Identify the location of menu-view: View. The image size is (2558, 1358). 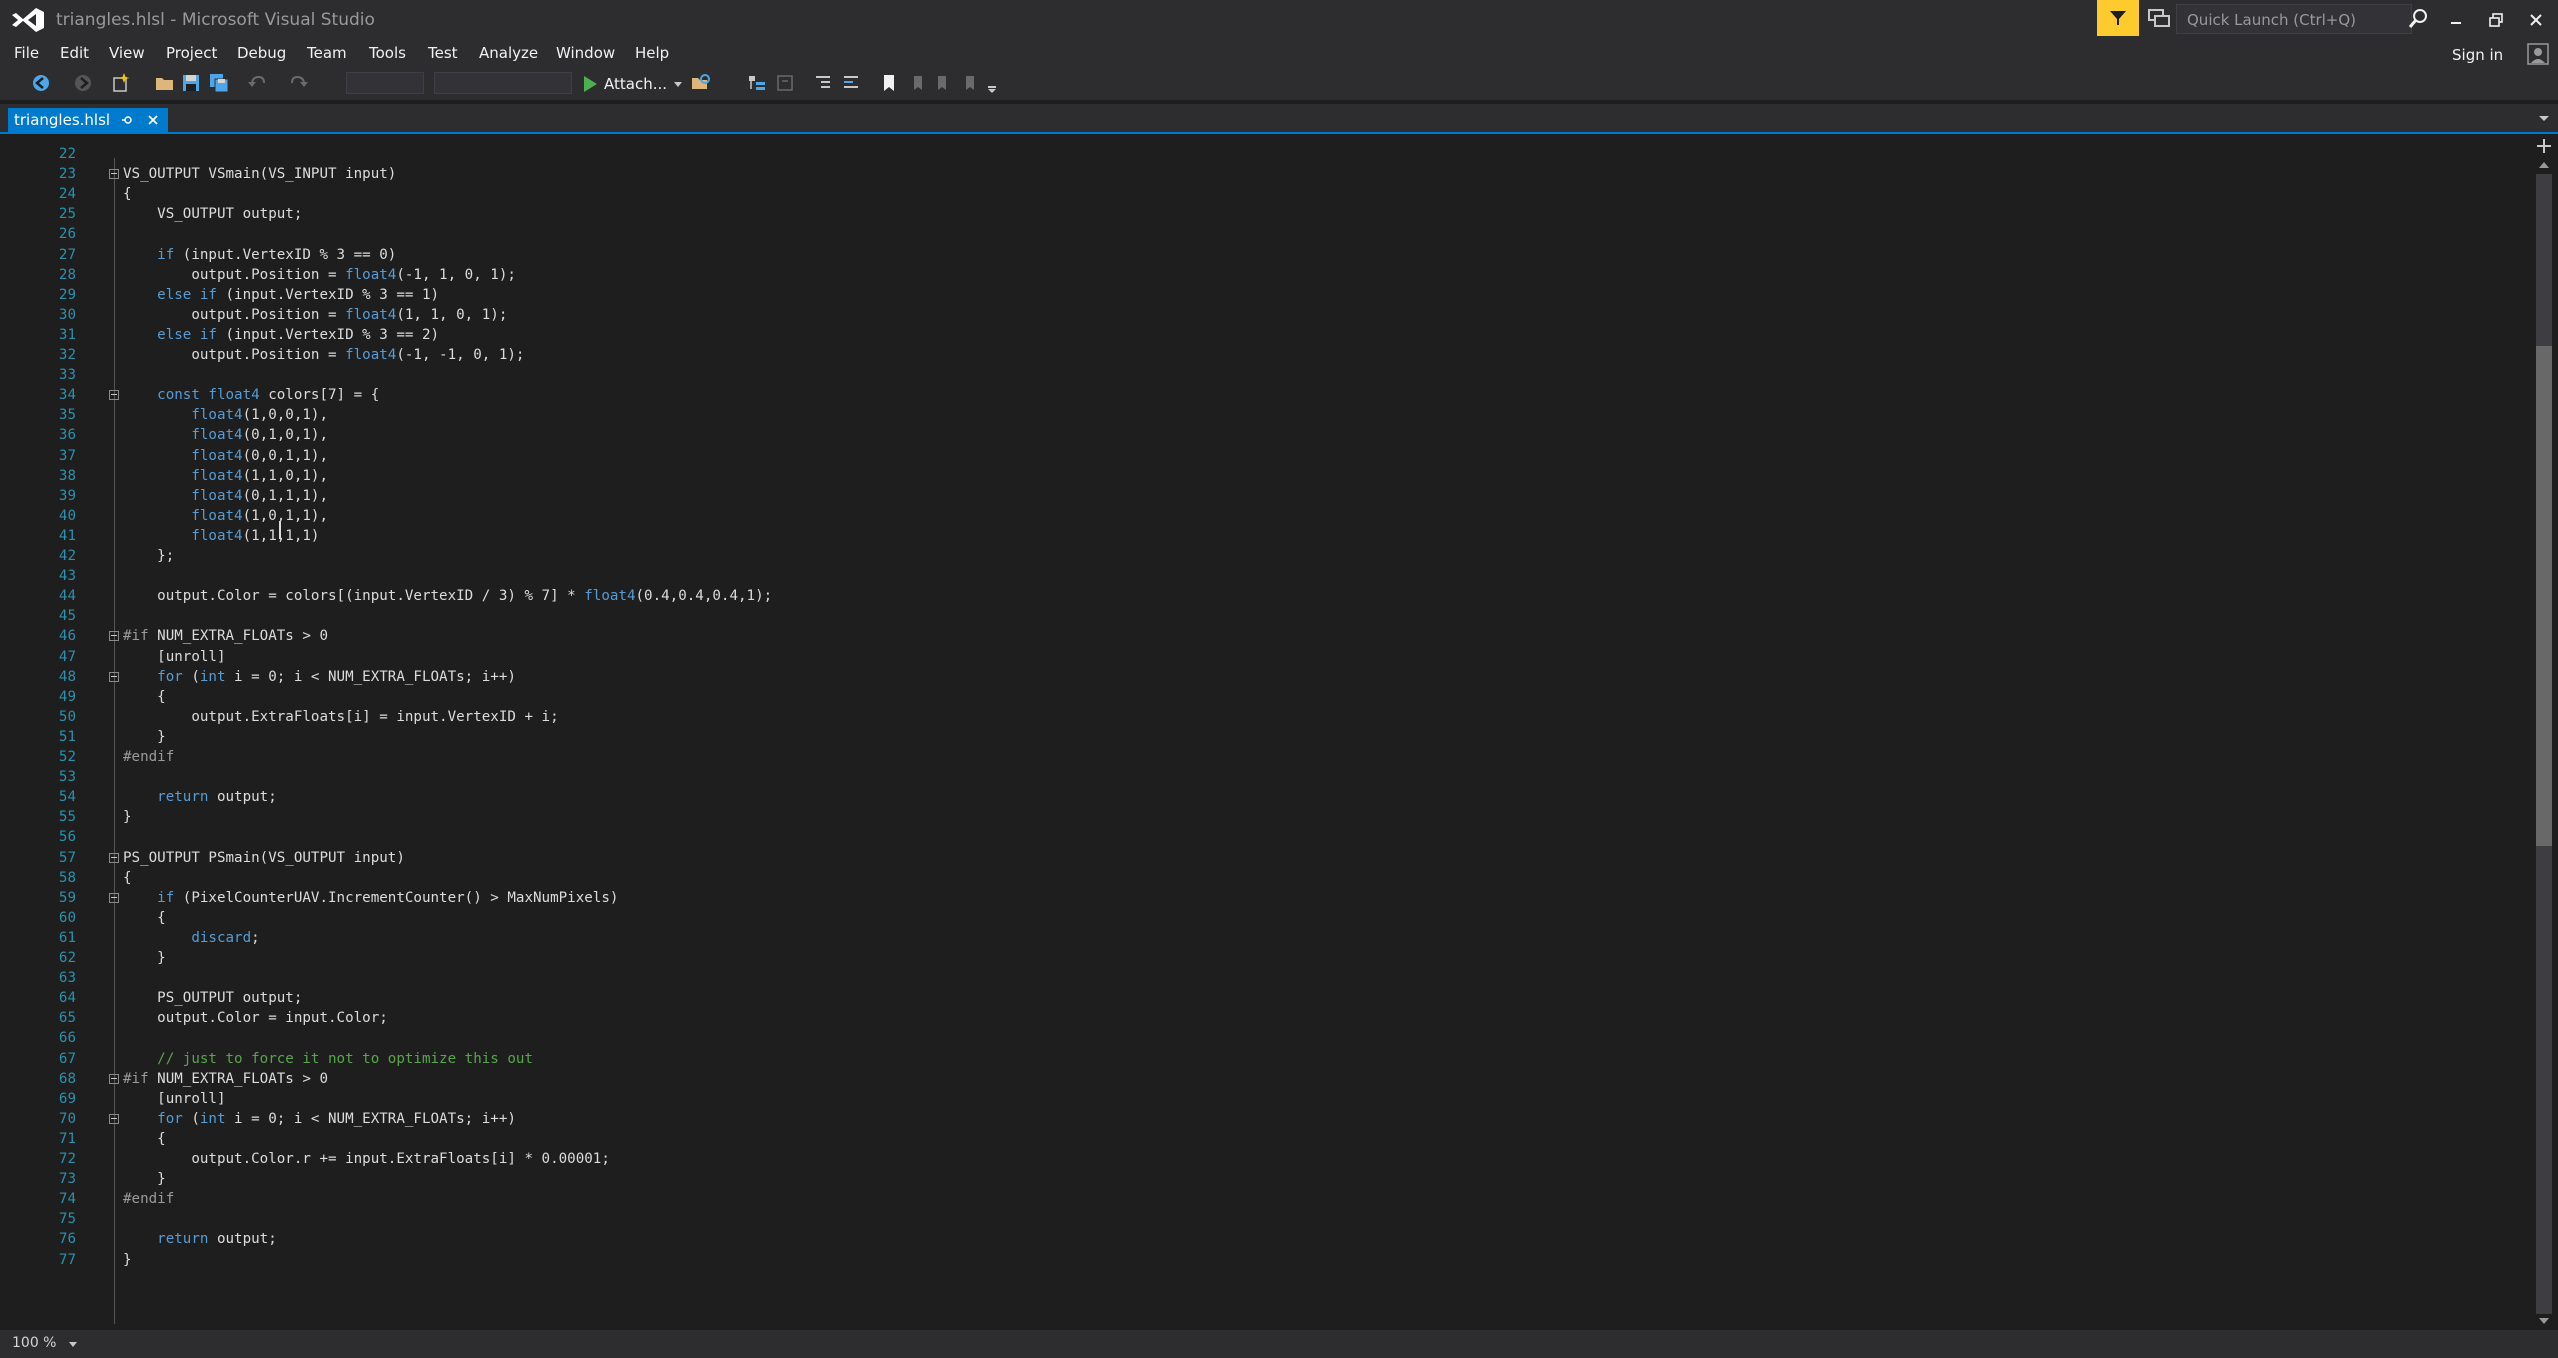
(127, 53).